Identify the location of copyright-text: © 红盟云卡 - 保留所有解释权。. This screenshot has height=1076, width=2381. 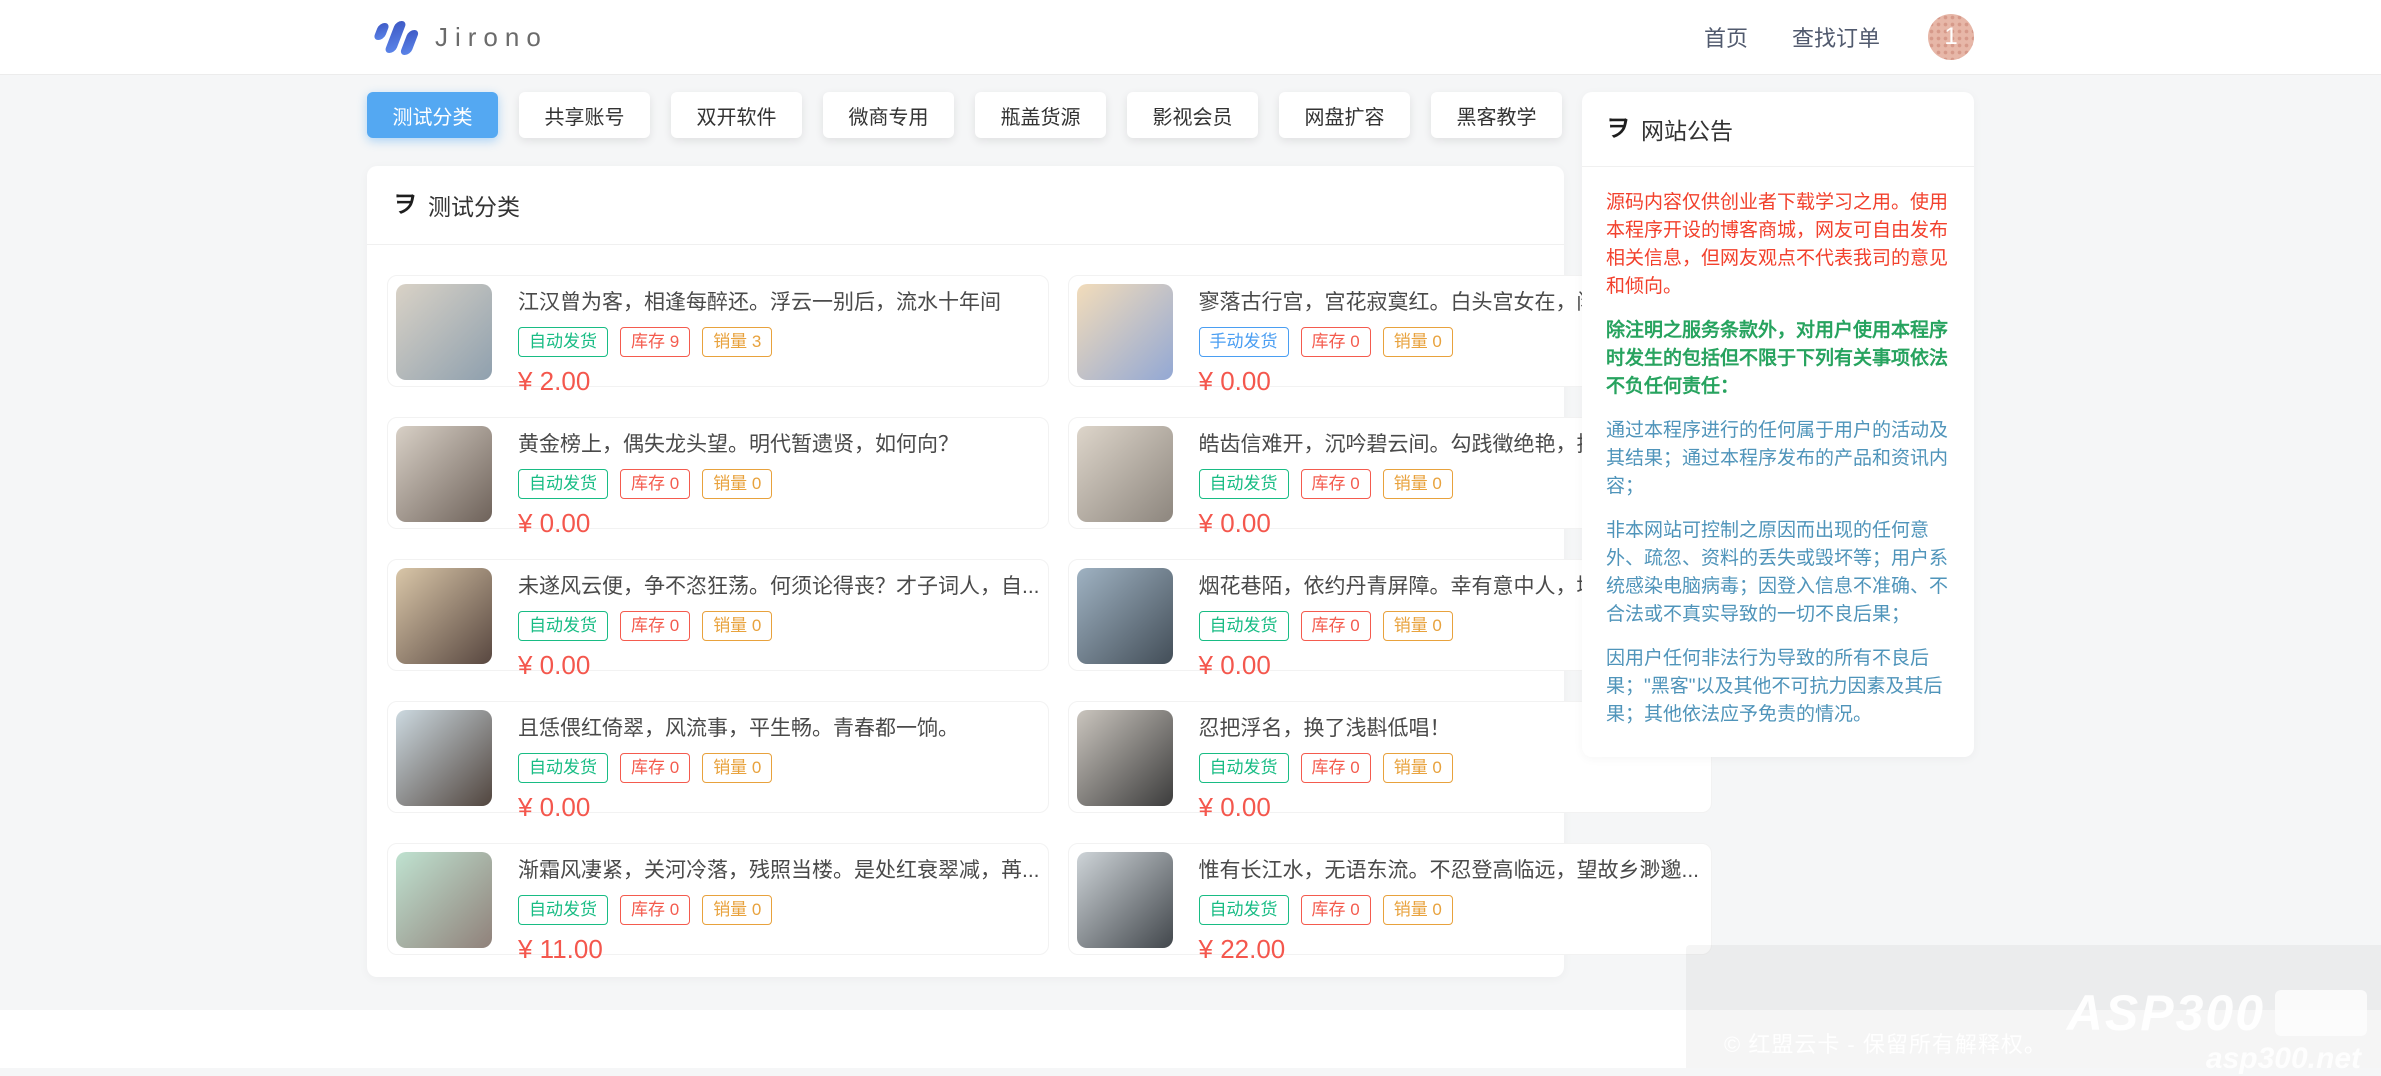
(1885, 1044).